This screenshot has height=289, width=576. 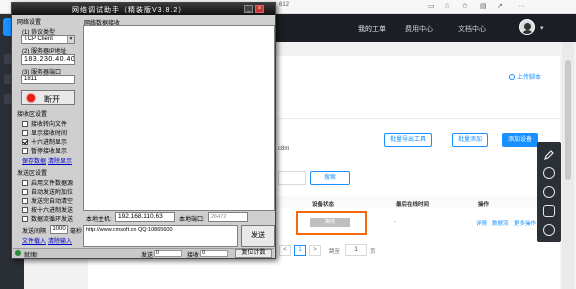 What do you see at coordinates (228, 217) in the screenshot?
I see `local-port-field: 26472` at bounding box center [228, 217].